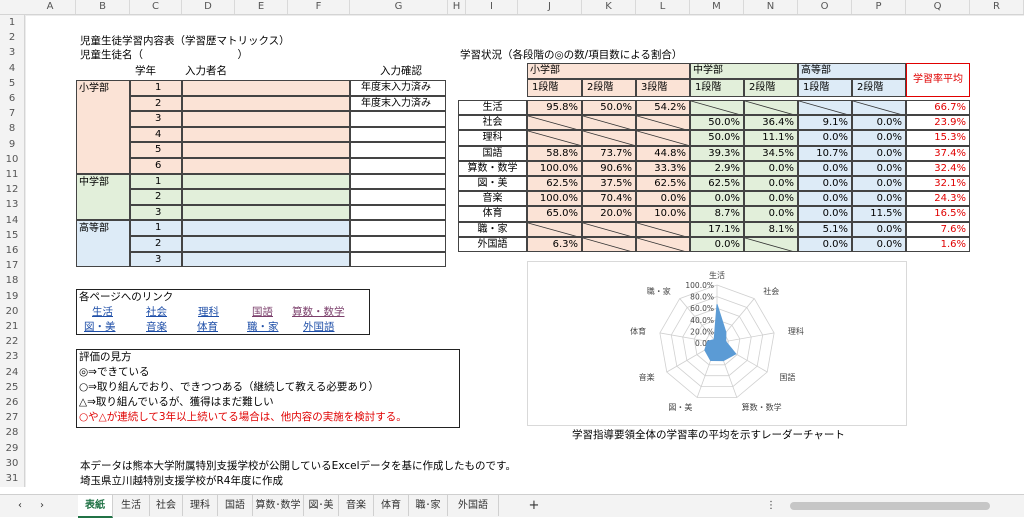 This screenshot has height=518, width=1024. Describe the element at coordinates (20, 505) in the screenshot. I see `tab-nav-prev: ‹` at that location.